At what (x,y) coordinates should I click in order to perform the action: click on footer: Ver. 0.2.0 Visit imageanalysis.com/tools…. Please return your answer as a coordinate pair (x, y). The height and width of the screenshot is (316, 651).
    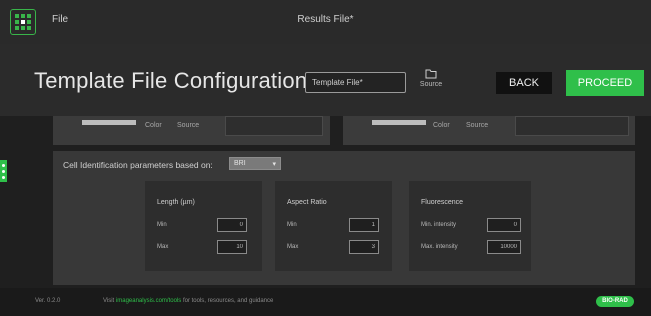
    Looking at the image, I should click on (325, 302).